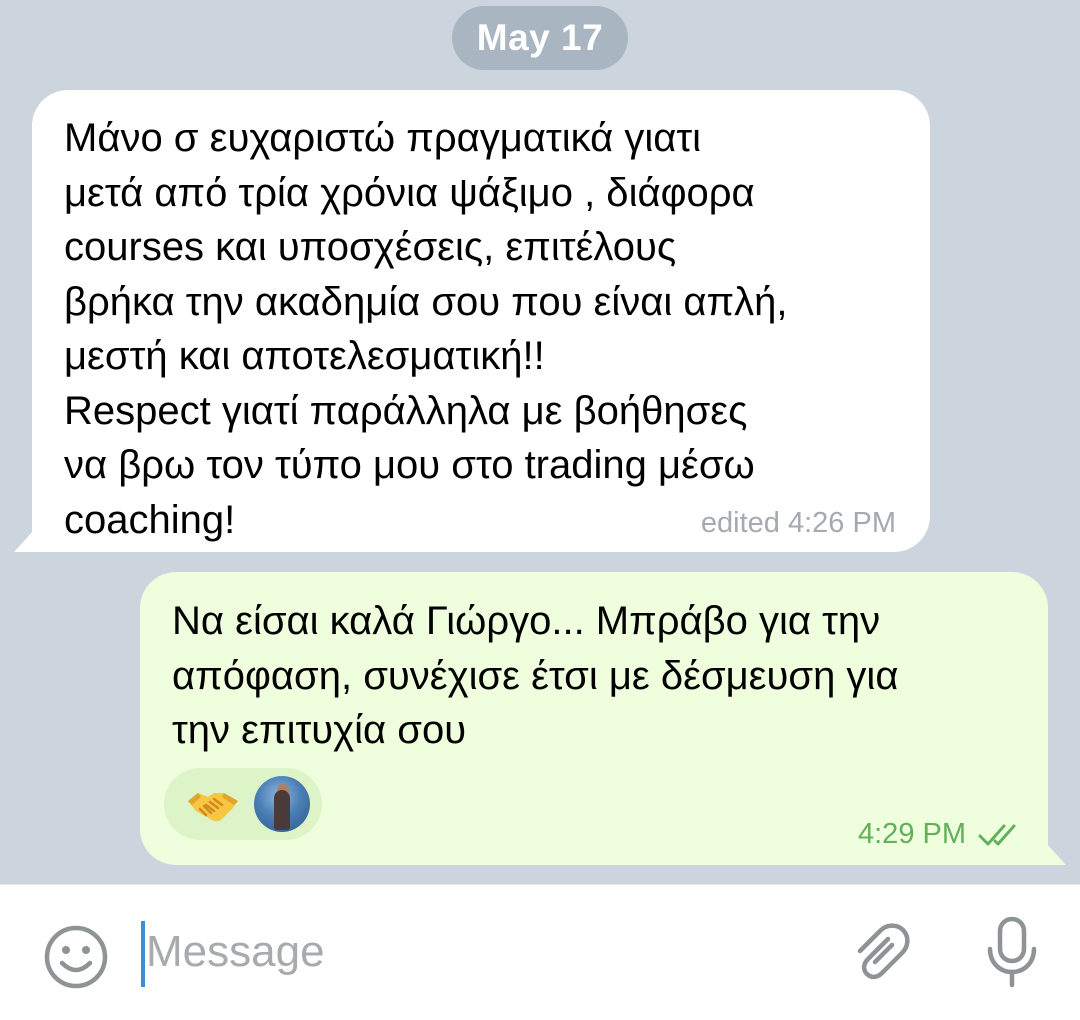  I want to click on smiley-icon, so click(76, 957).